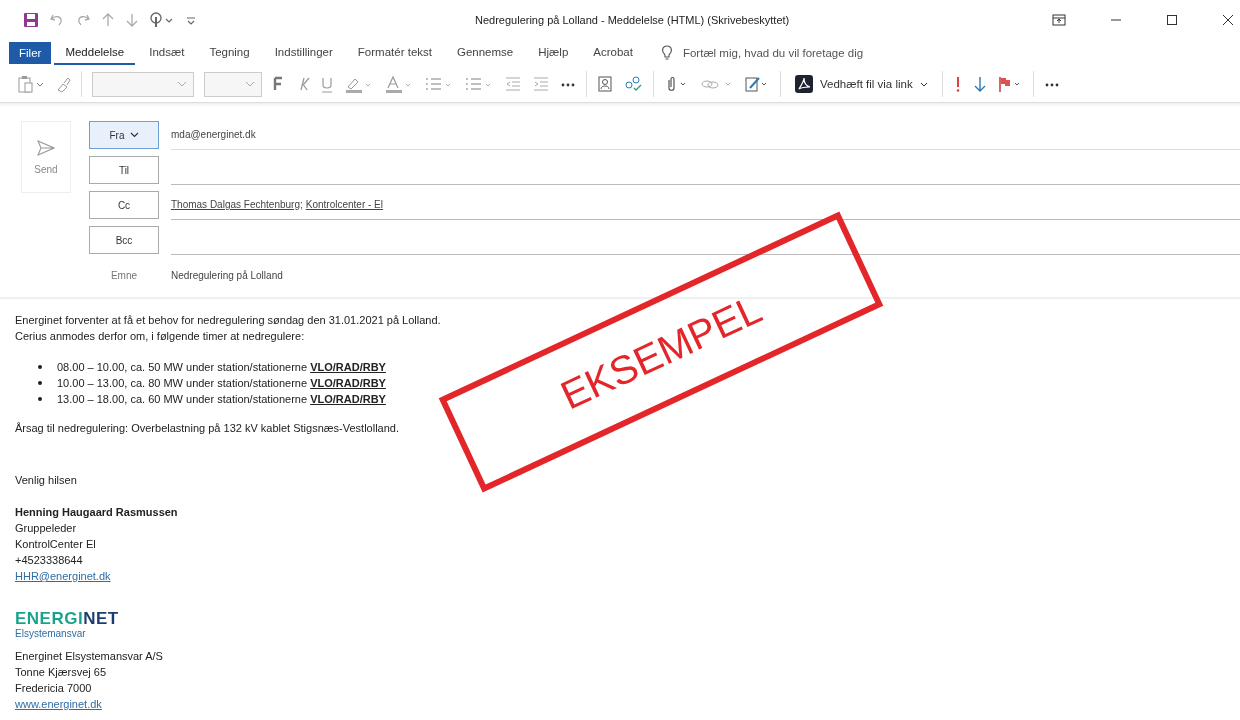 The width and height of the screenshot is (1240, 720). Describe the element at coordinates (221, 399) in the screenshot. I see `list-item-text: 13.00 – 18.00, ca. 60 MW under station/stationerne VLO/RAD/RBY` at that location.